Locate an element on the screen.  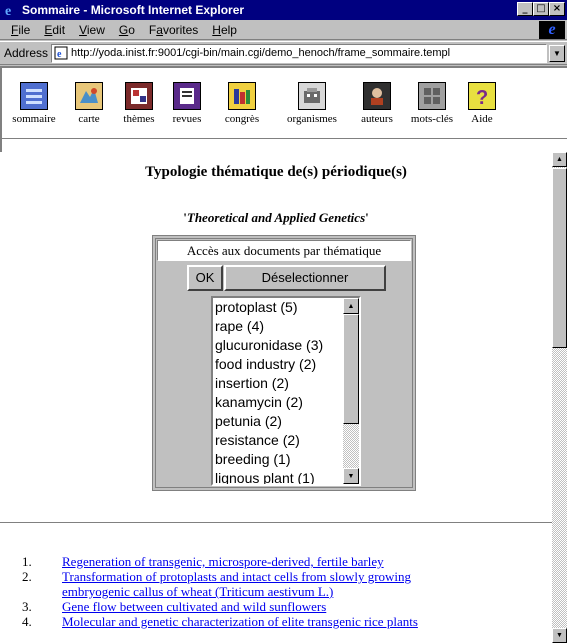
keywords-icon is located at coordinates (432, 96).